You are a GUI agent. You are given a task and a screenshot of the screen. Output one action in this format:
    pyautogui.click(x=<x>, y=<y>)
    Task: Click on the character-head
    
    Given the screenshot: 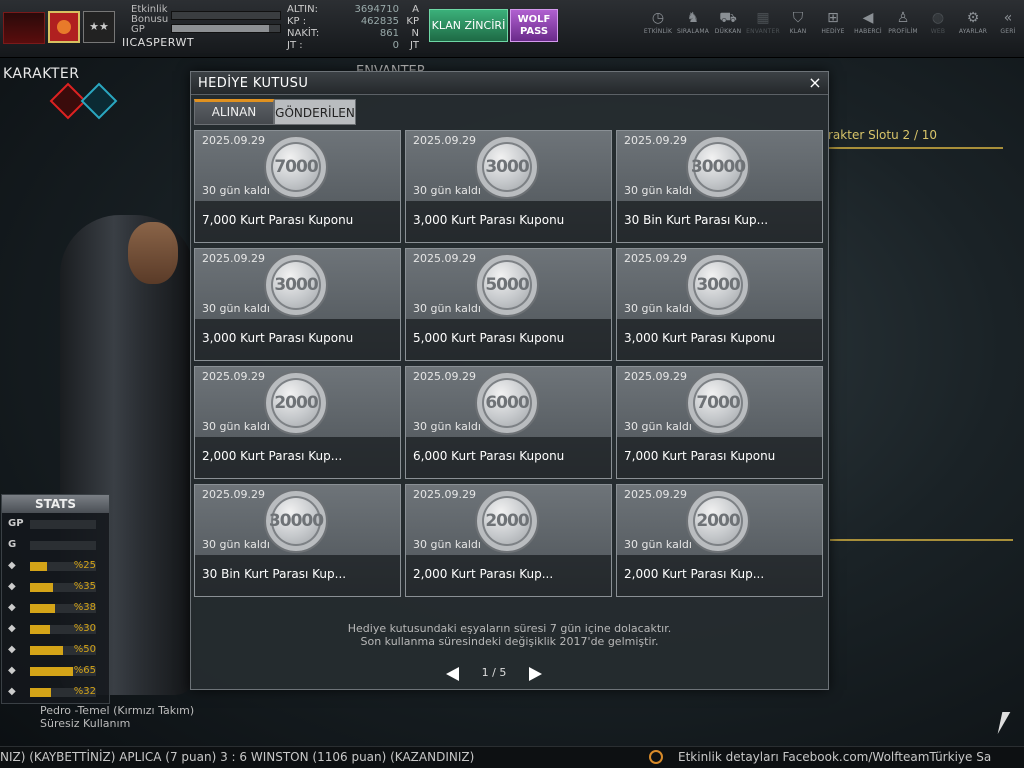 What is the action you would take?
    pyautogui.click(x=153, y=253)
    